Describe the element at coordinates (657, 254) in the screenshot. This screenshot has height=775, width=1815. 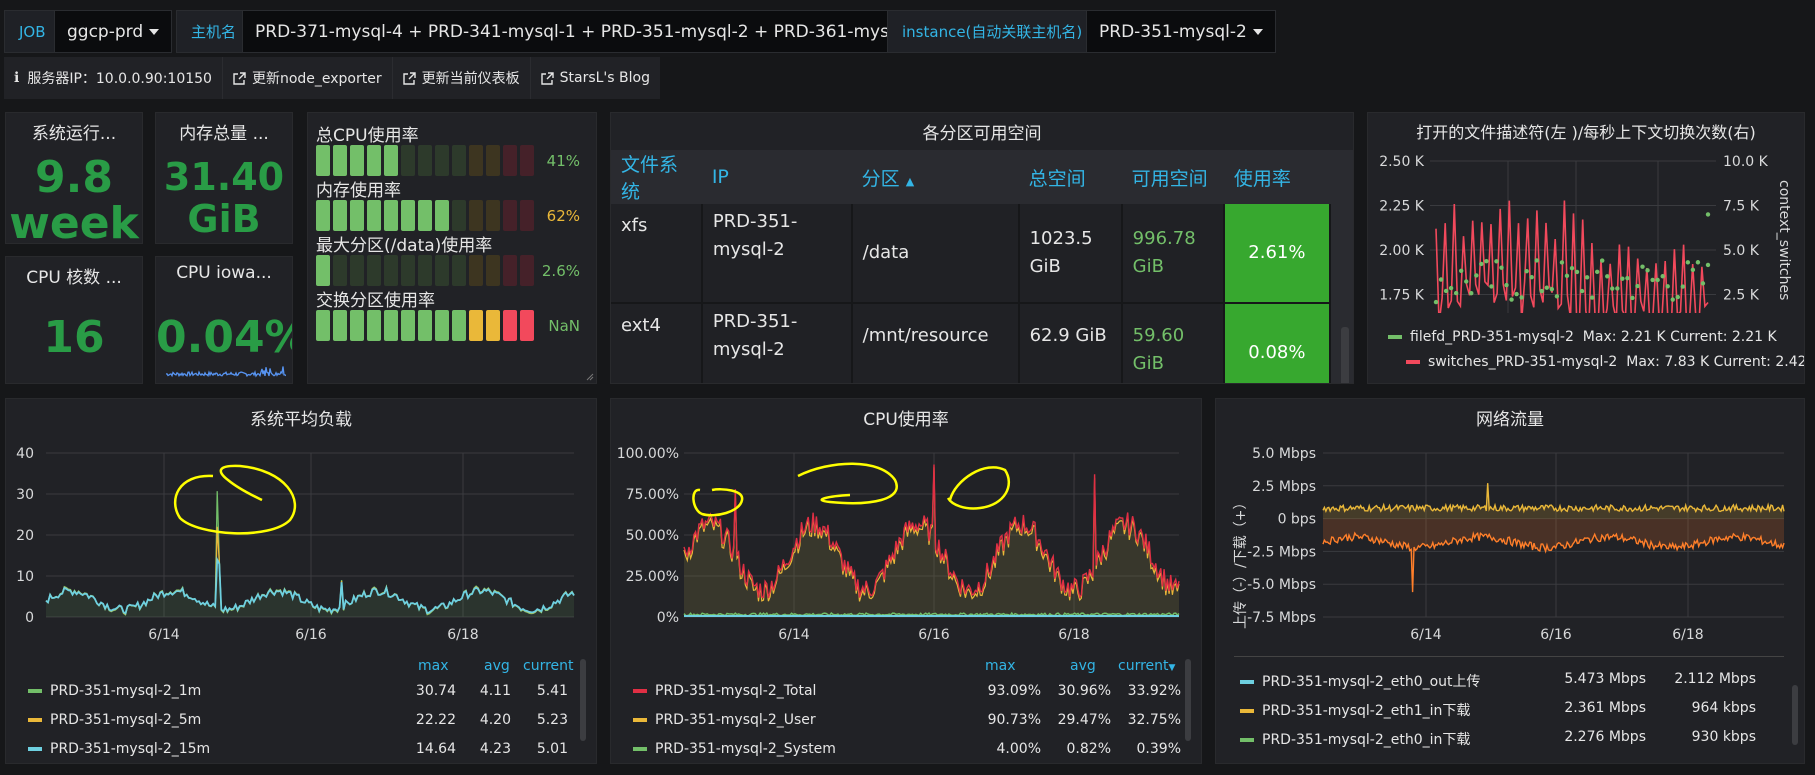
I see `cell-fs: xfs` at that location.